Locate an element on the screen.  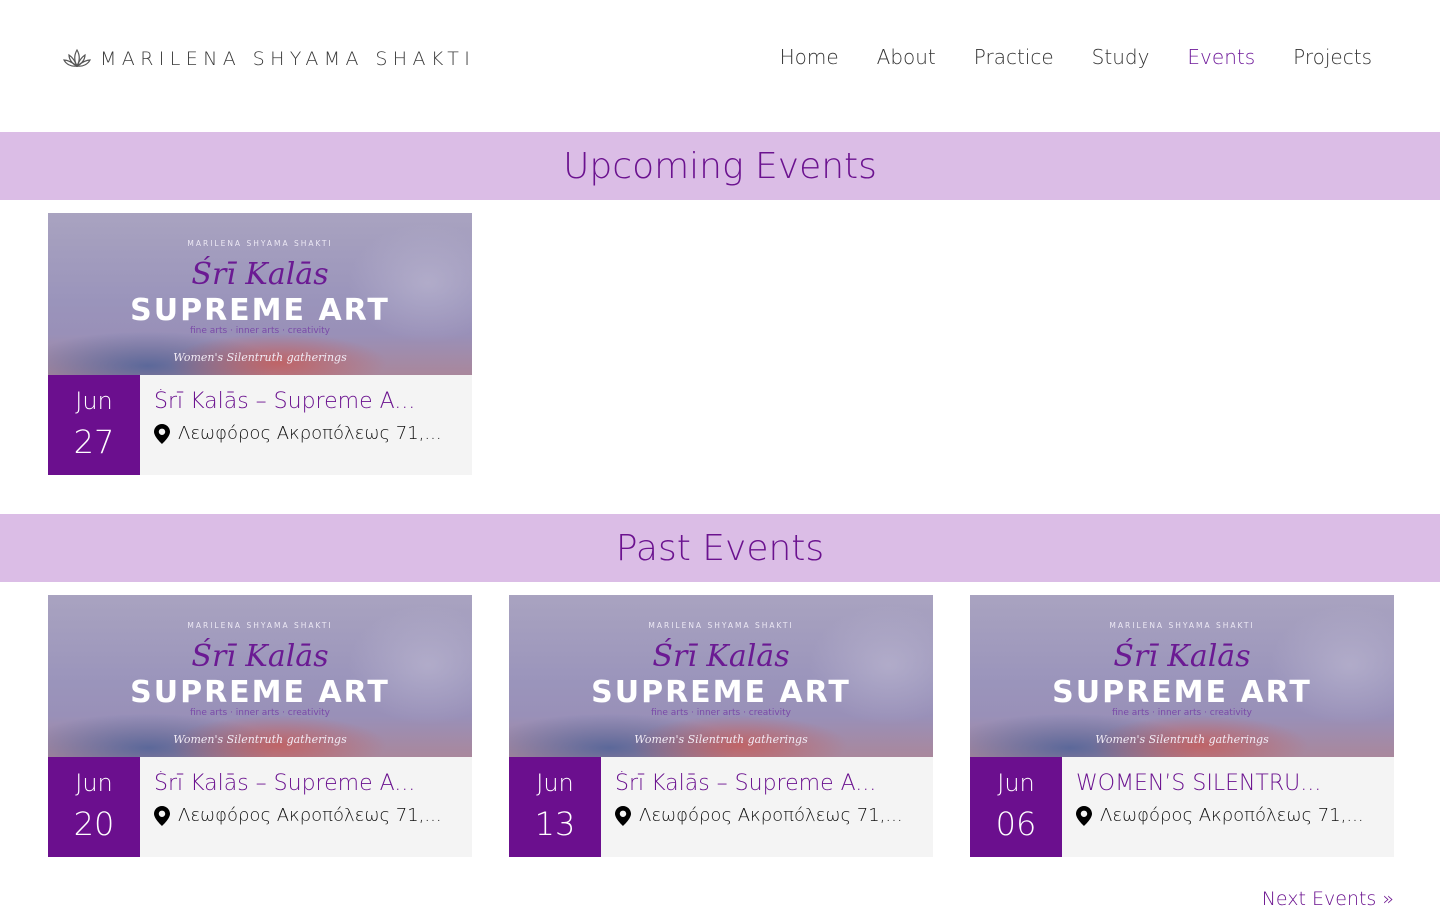
nav-home: Home is located at coordinates (809, 57).